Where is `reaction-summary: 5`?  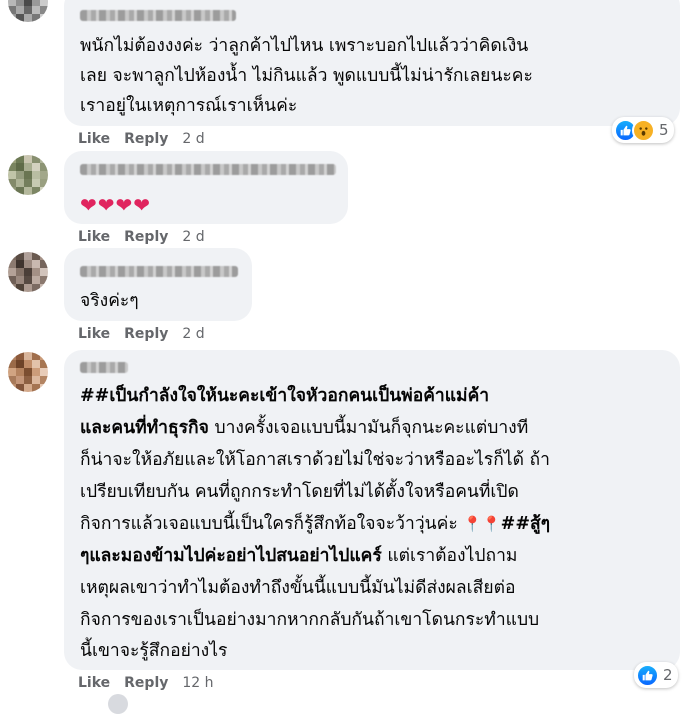 reaction-summary: 5 is located at coordinates (643, 130).